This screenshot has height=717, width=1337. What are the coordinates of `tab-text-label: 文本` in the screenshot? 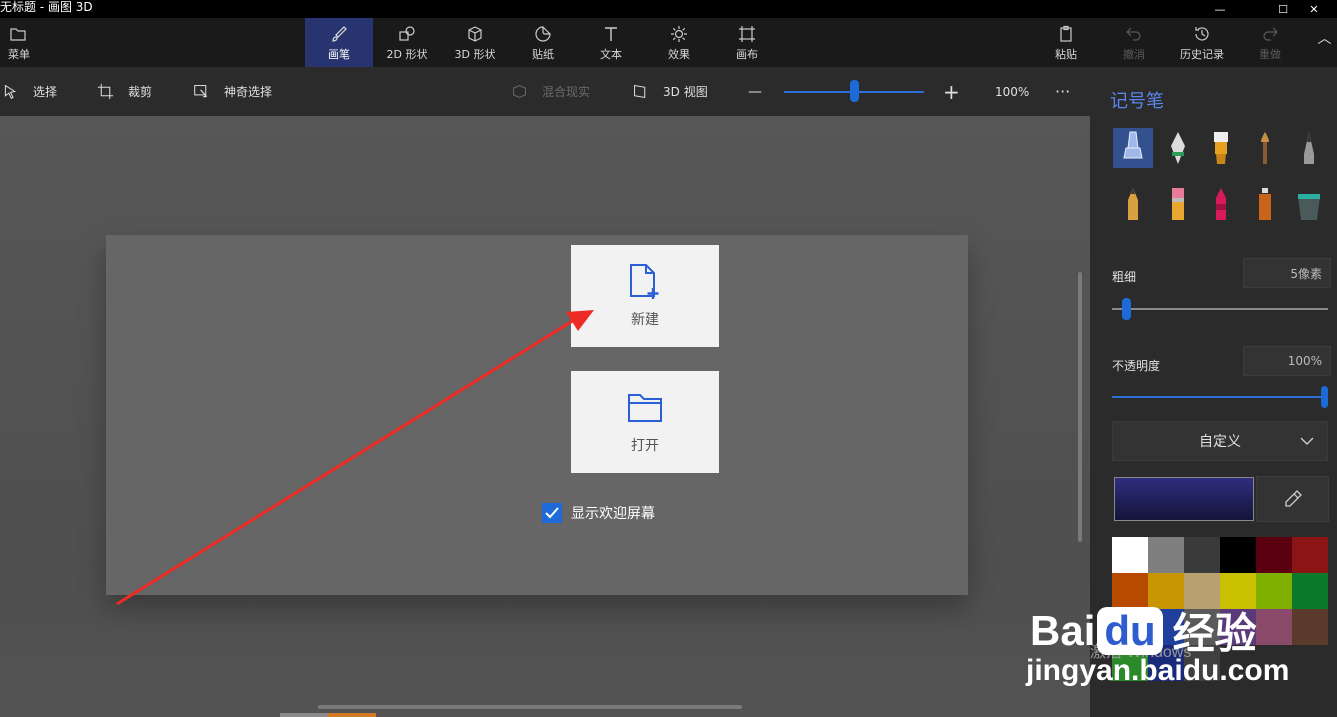 It's located at (611, 54).